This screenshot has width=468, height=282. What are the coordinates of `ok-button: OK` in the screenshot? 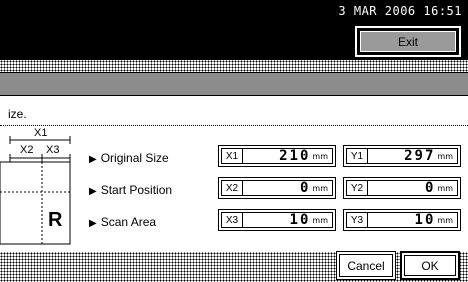 It's located at (430, 265).